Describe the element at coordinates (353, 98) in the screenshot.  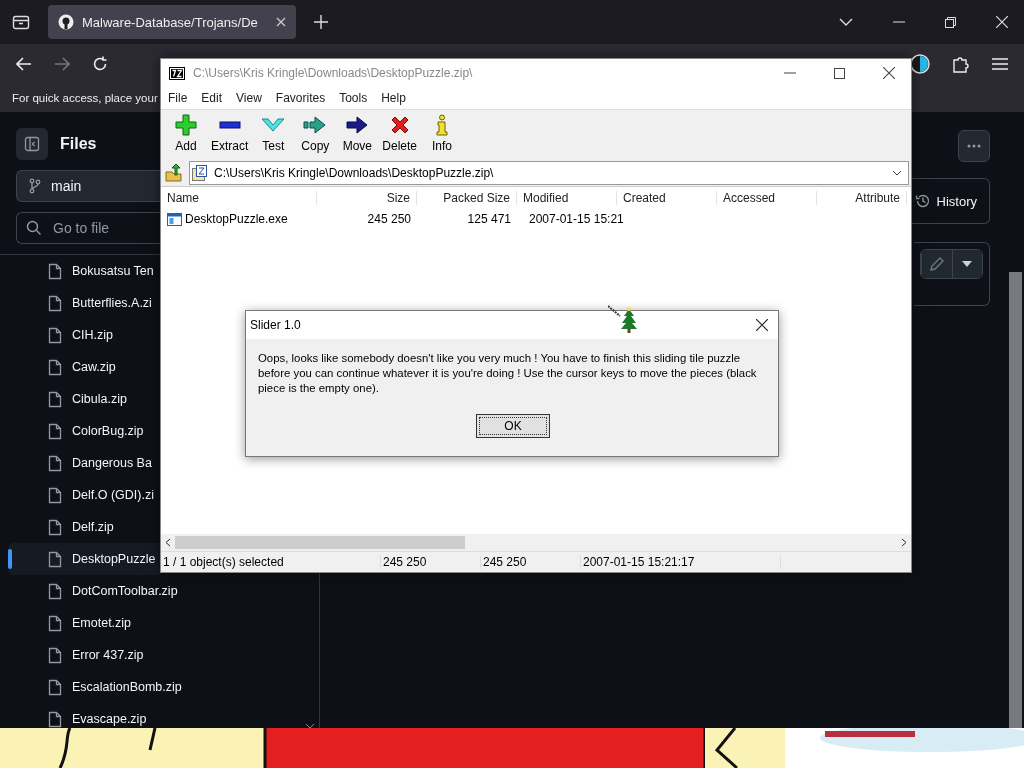
I see `menu-item: Tools` at that location.